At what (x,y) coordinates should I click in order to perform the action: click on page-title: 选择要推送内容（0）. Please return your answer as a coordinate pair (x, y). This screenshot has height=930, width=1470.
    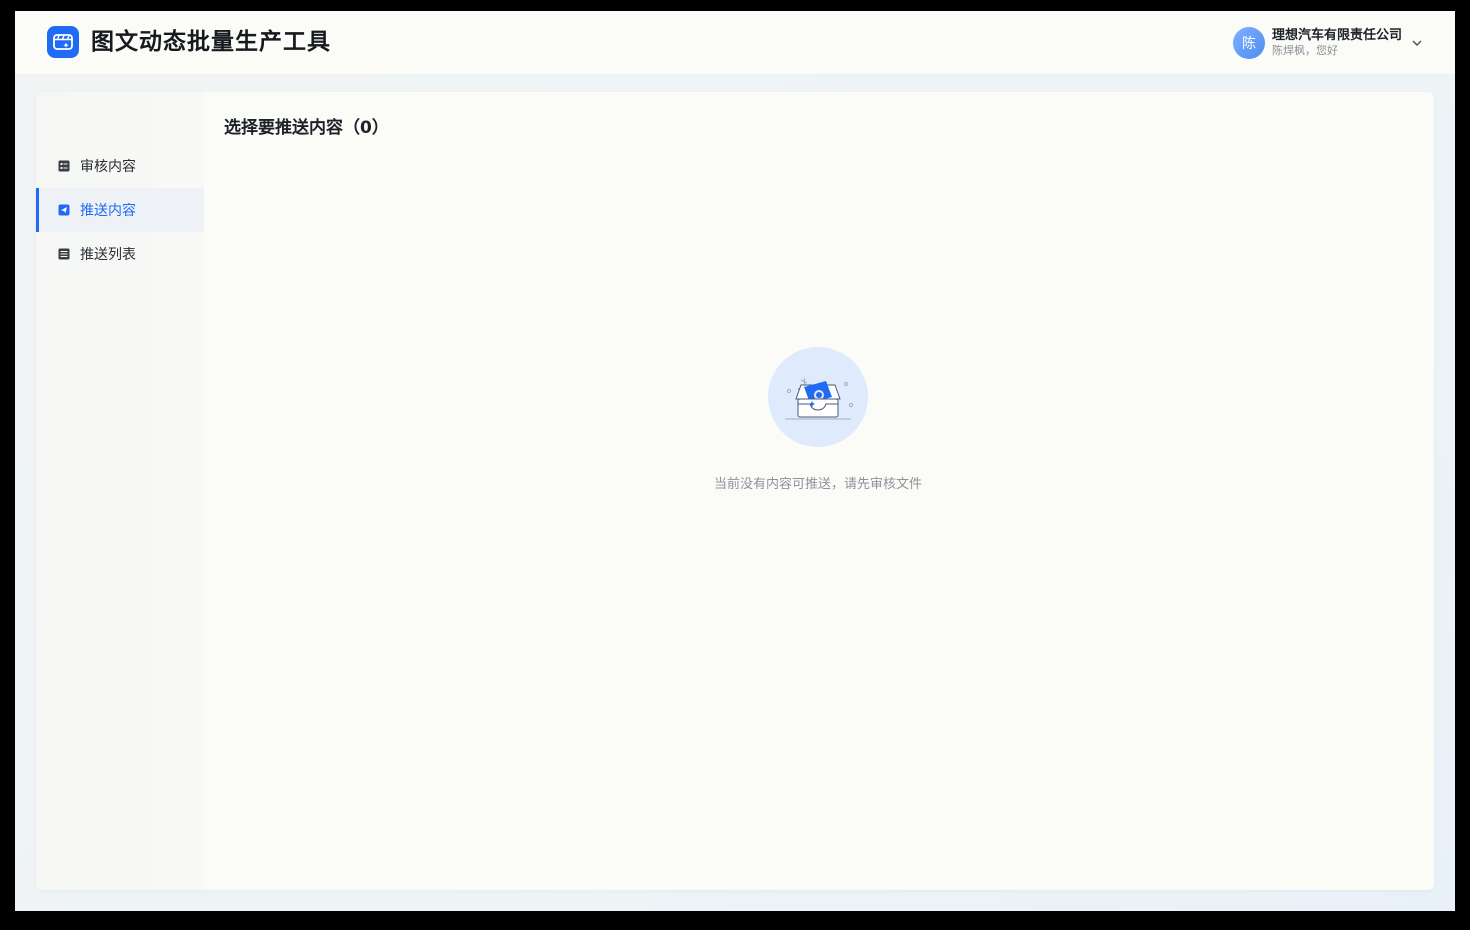
    Looking at the image, I should click on (306, 128).